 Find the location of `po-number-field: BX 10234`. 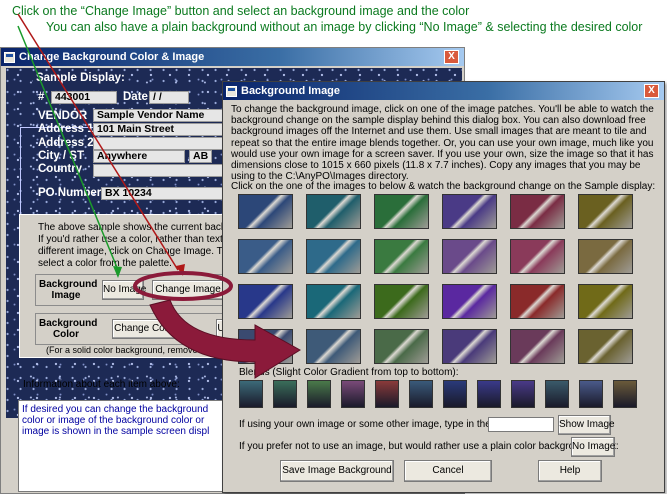

po-number-field: BX 10234 is located at coordinates (162, 193).